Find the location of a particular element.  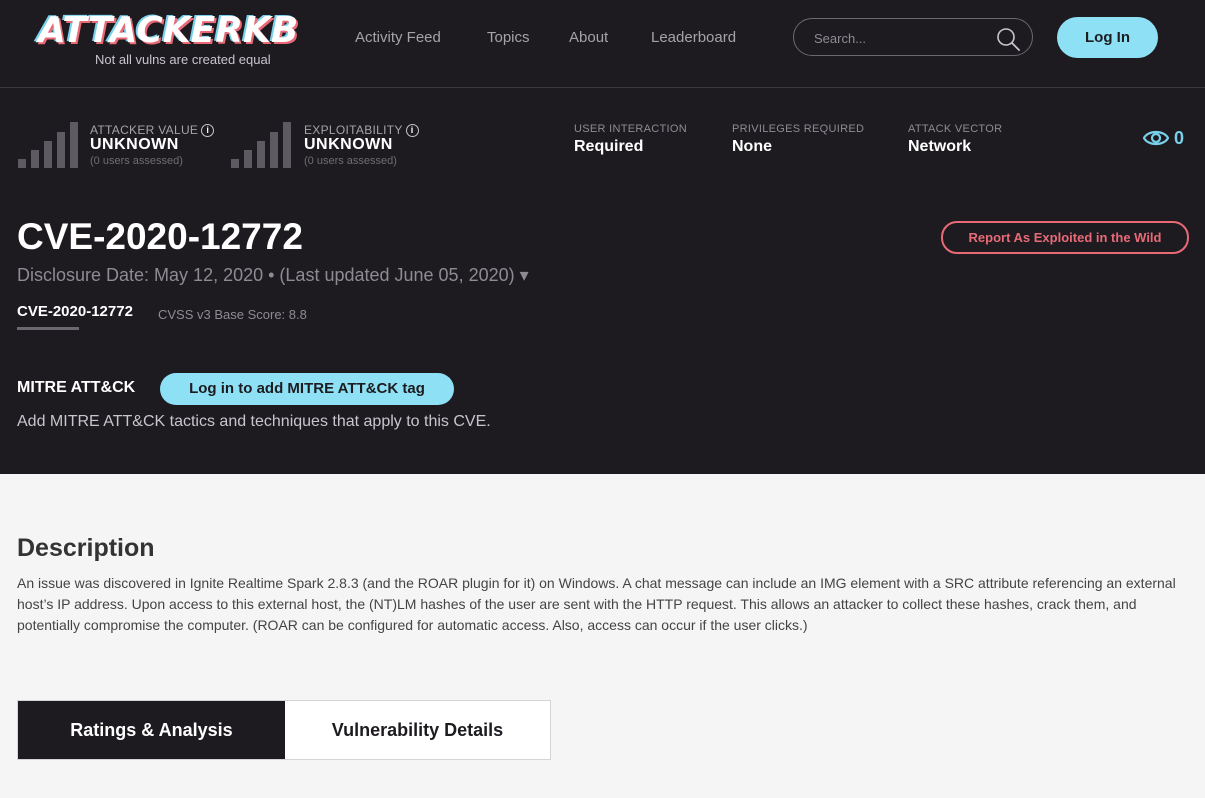

exploitability-value: UNKNOWN is located at coordinates (348, 144).